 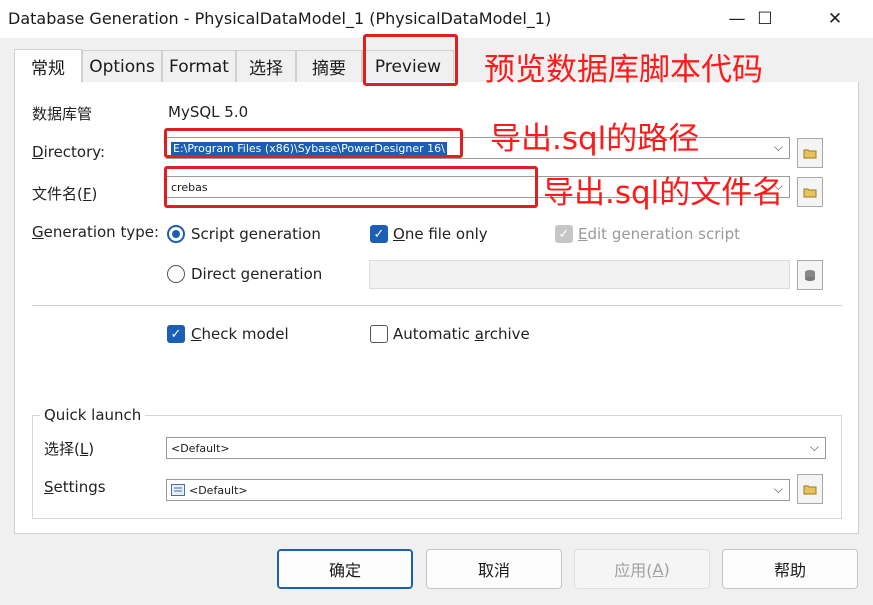 What do you see at coordinates (240, 334) in the screenshot?
I see `check-model-label: Check model` at bounding box center [240, 334].